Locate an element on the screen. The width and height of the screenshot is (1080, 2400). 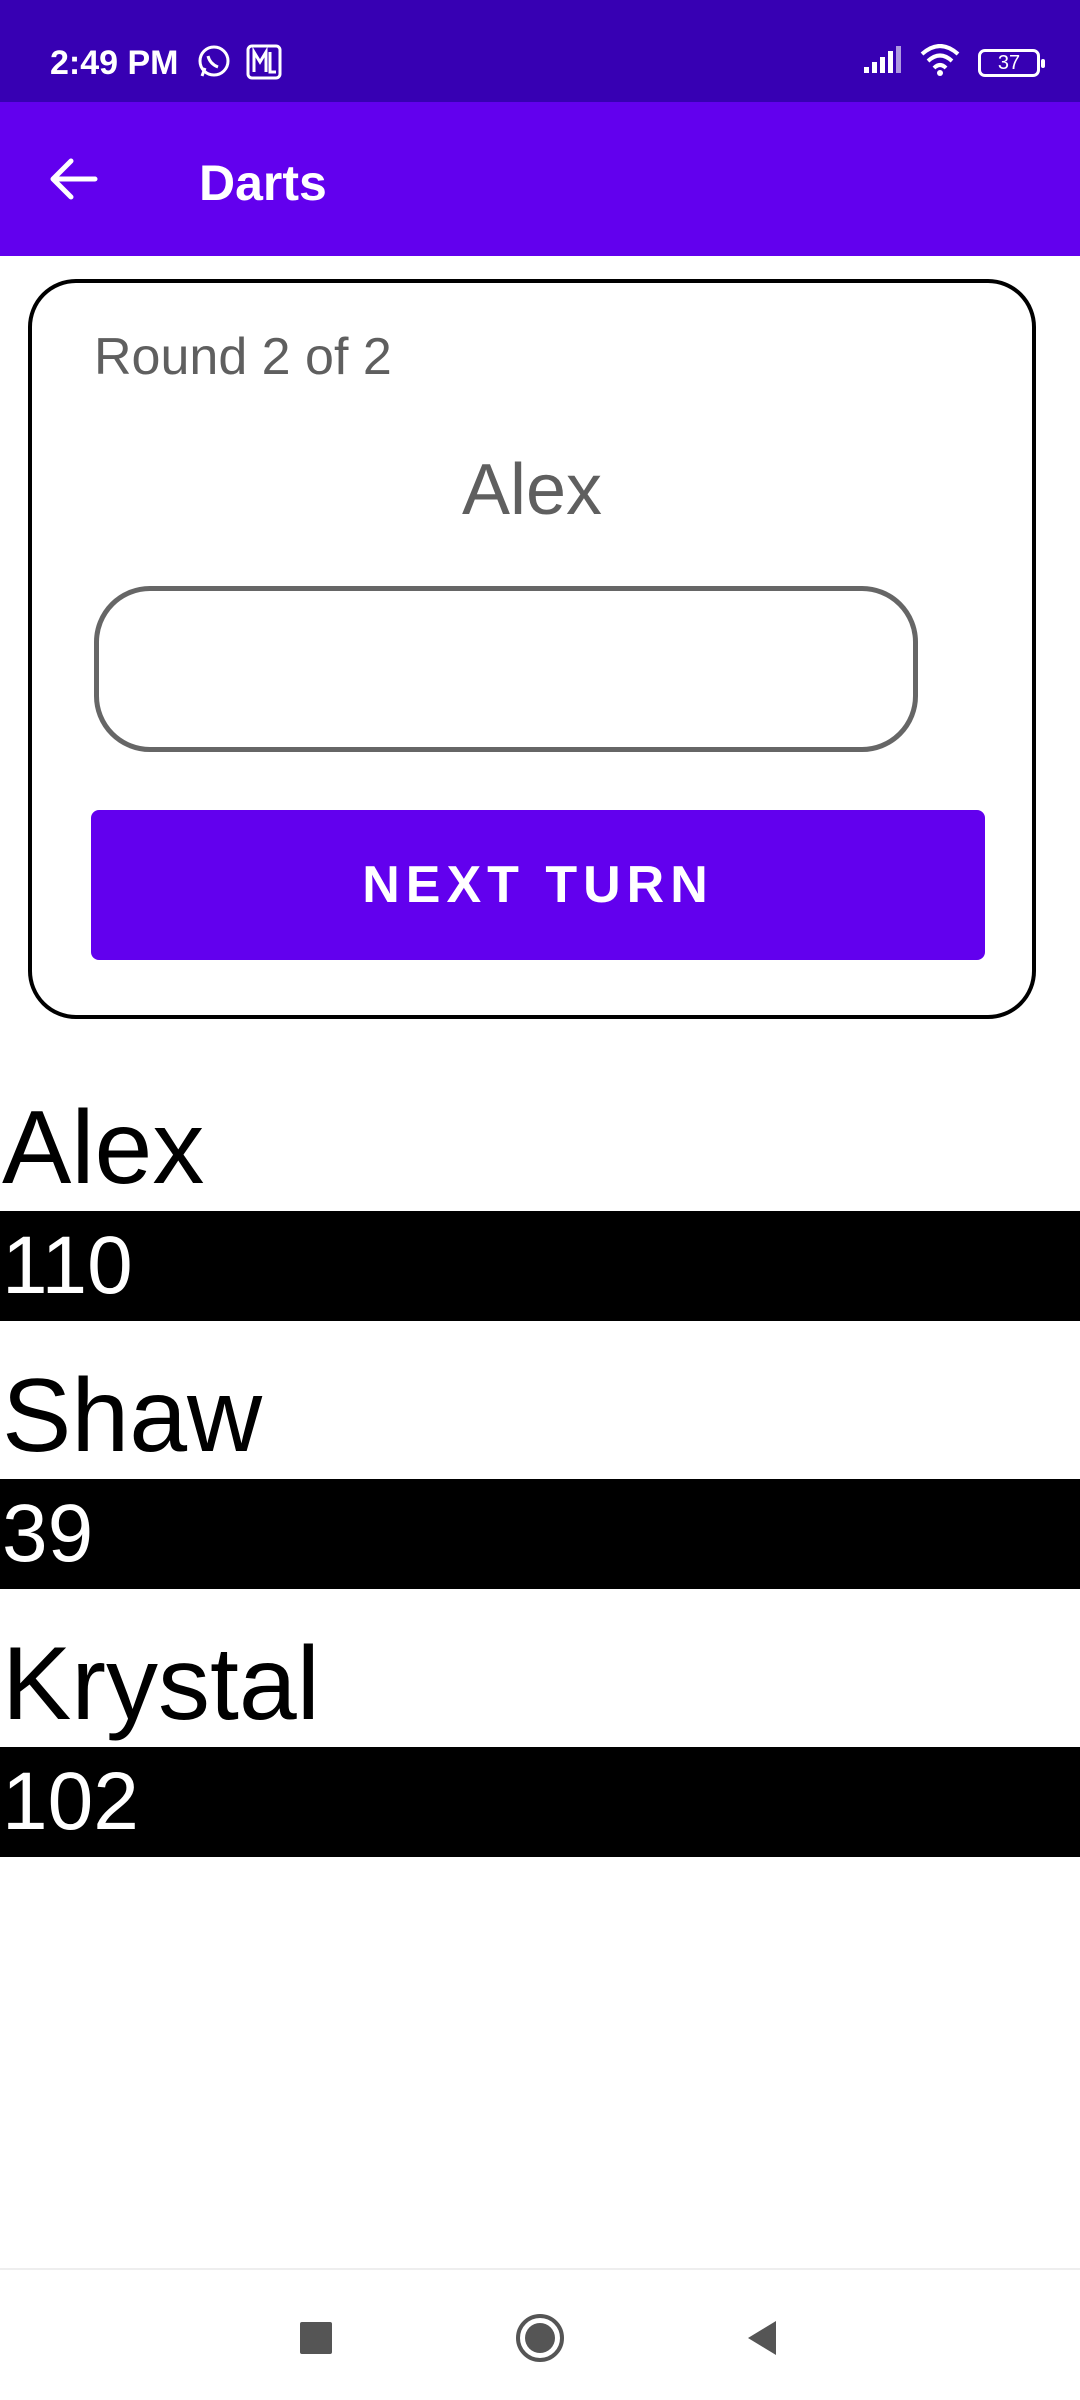
player-entry: Krystal 102 is located at coordinates (540, 1739).